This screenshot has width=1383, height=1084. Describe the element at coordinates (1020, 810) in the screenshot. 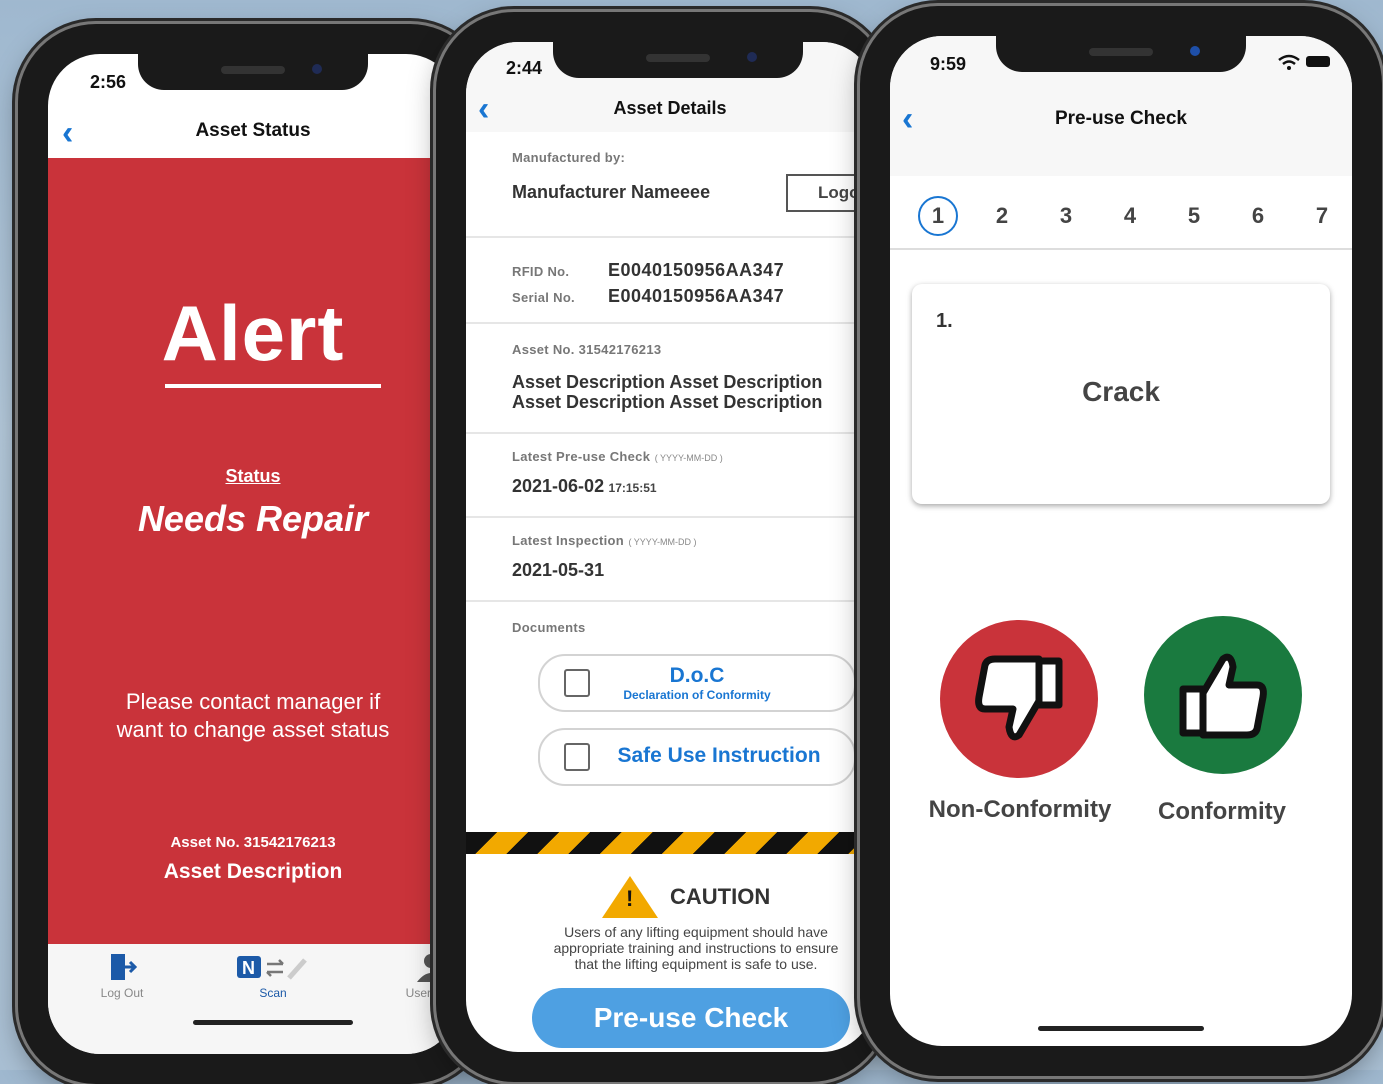

I see `non-conformity-label: Non-Conformity` at that location.